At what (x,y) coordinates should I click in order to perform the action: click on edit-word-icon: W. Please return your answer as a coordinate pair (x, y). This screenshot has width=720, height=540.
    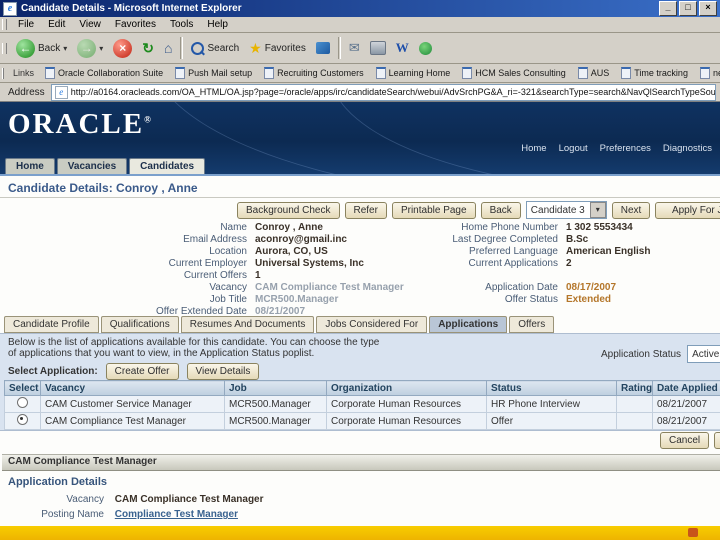
    Looking at the image, I should click on (402, 47).